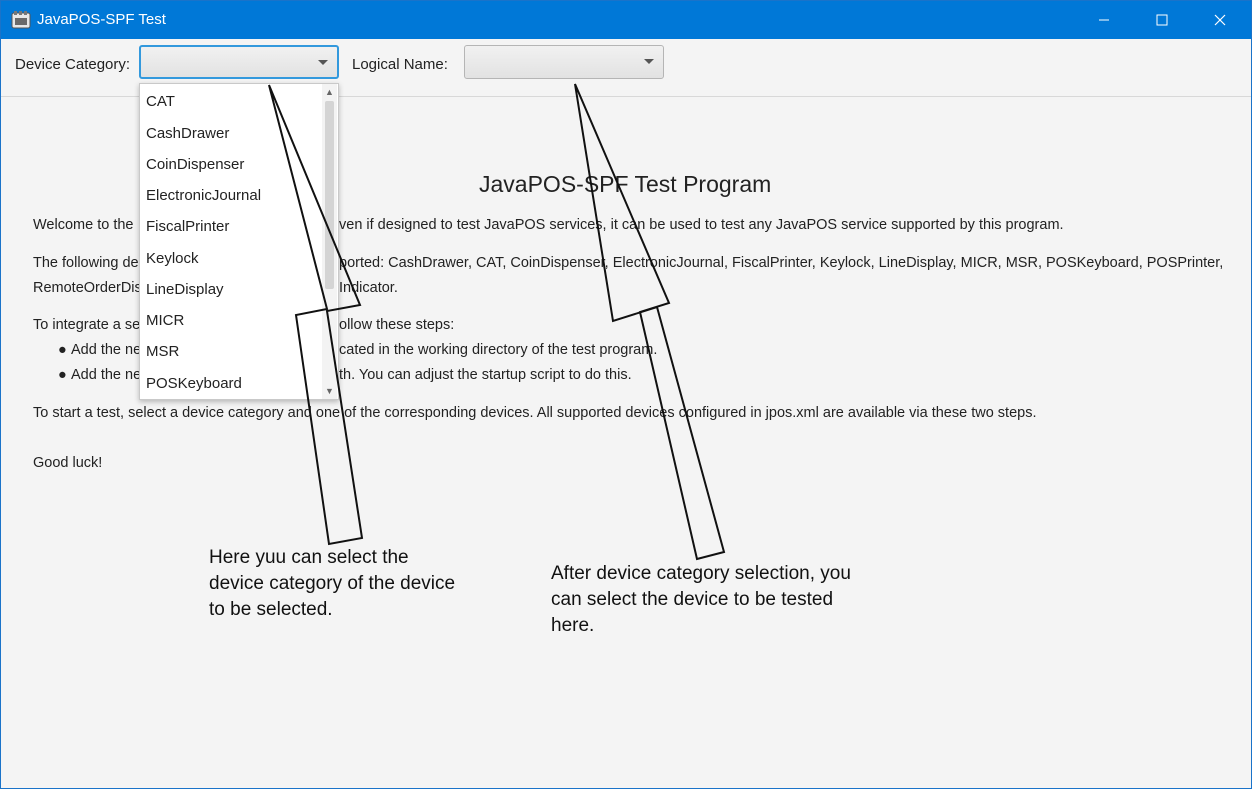 The height and width of the screenshot is (789, 1252). I want to click on dropdown-item-keylock: Keylock, so click(172, 258).